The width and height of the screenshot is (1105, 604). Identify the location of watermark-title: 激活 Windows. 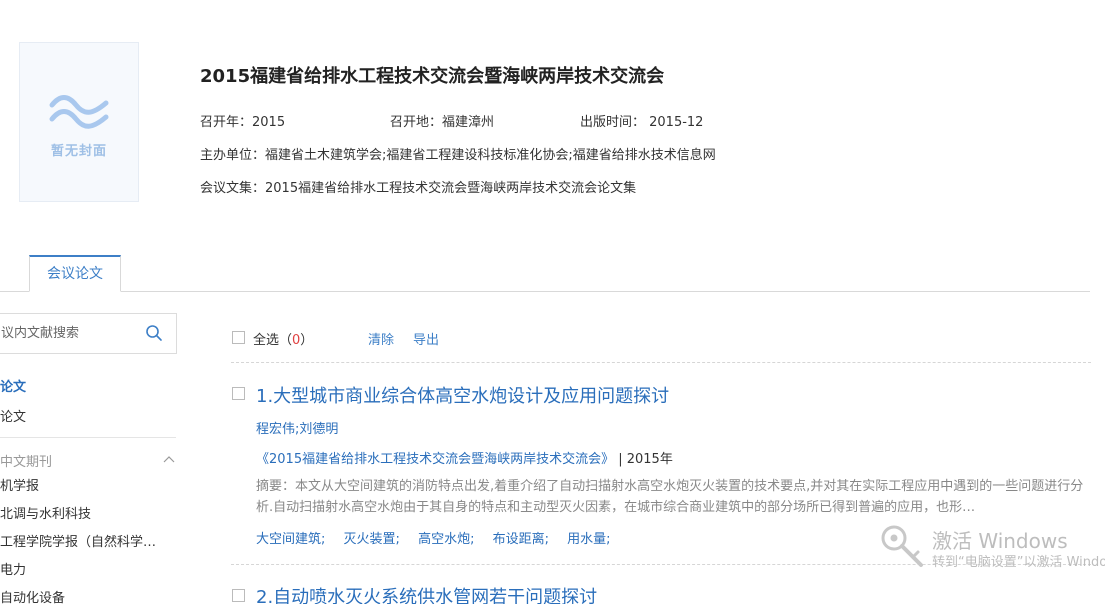
(1000, 541).